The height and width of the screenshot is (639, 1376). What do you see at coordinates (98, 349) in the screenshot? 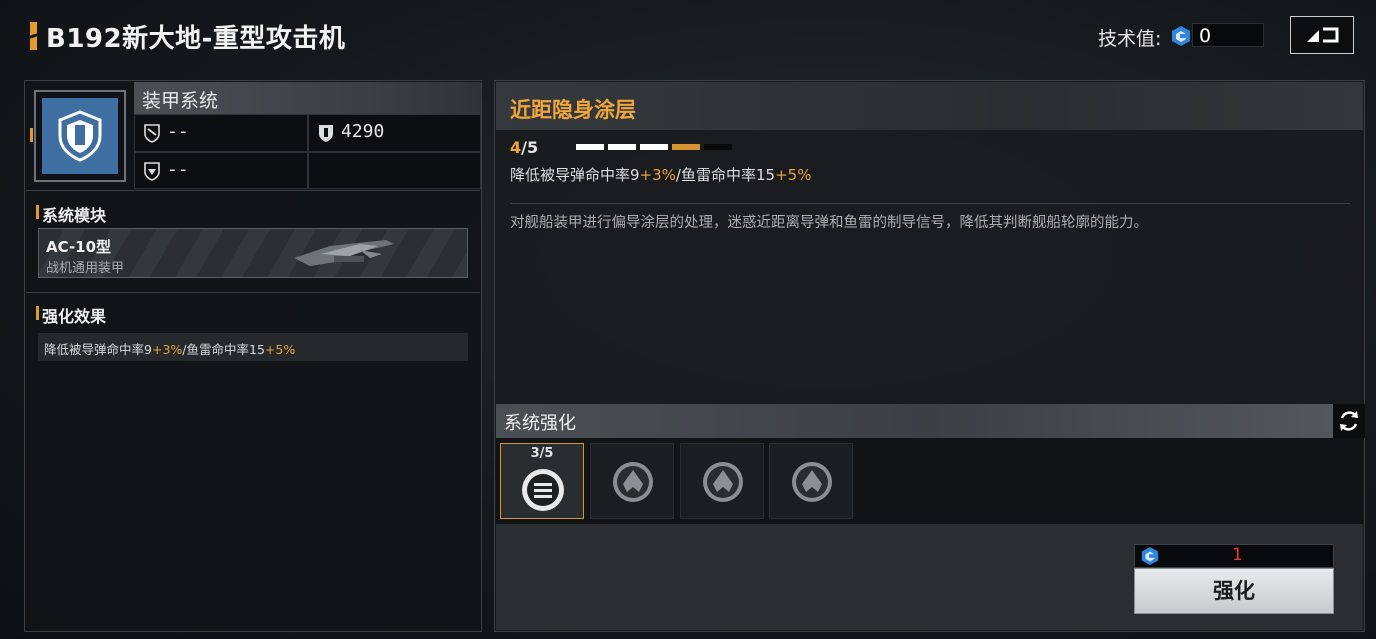
I see `effect-text-part: 降低被导弹命中率9` at bounding box center [98, 349].